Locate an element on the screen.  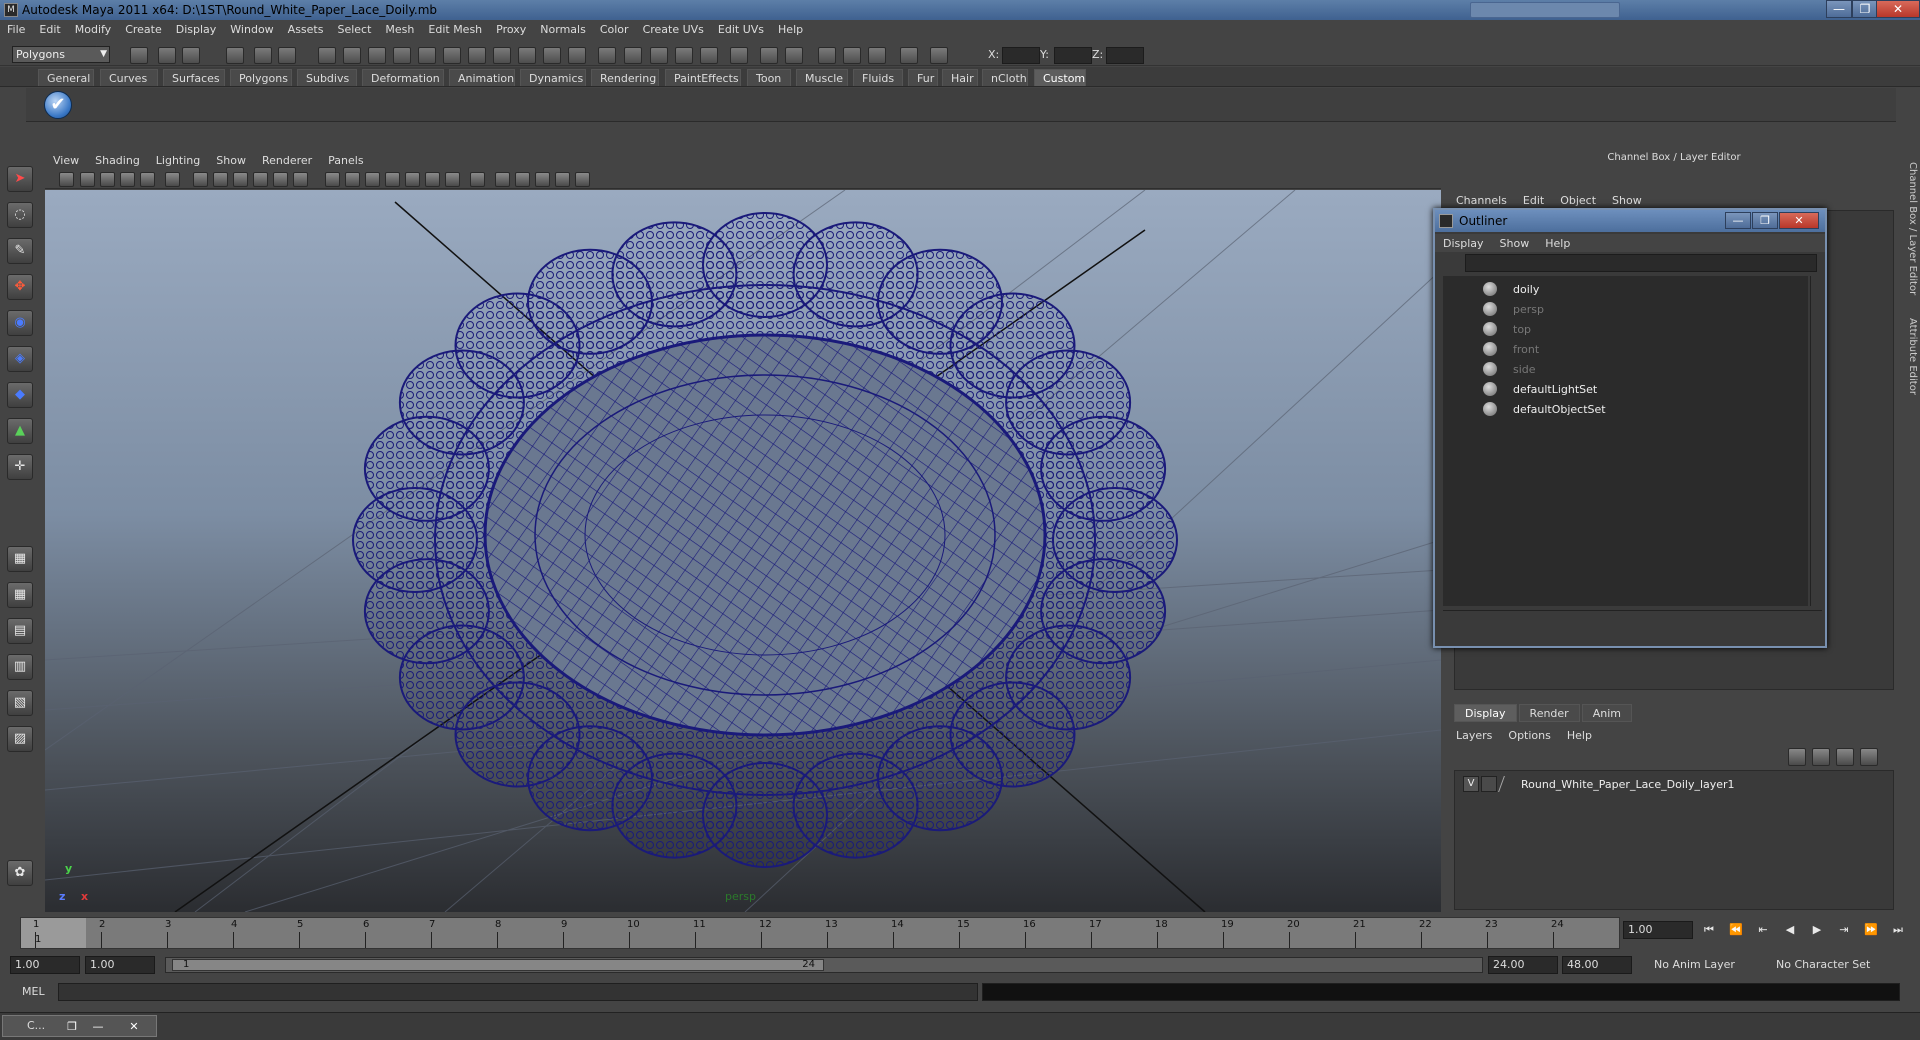
channel-box-menu-edit: Edit is located at coordinates (1533, 200).